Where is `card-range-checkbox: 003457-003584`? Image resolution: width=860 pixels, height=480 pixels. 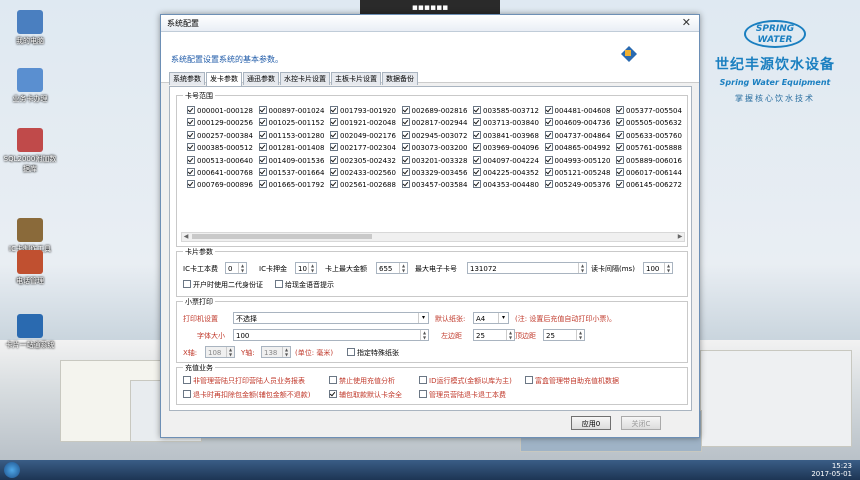 card-range-checkbox: 003457-003584 is located at coordinates (434, 184).